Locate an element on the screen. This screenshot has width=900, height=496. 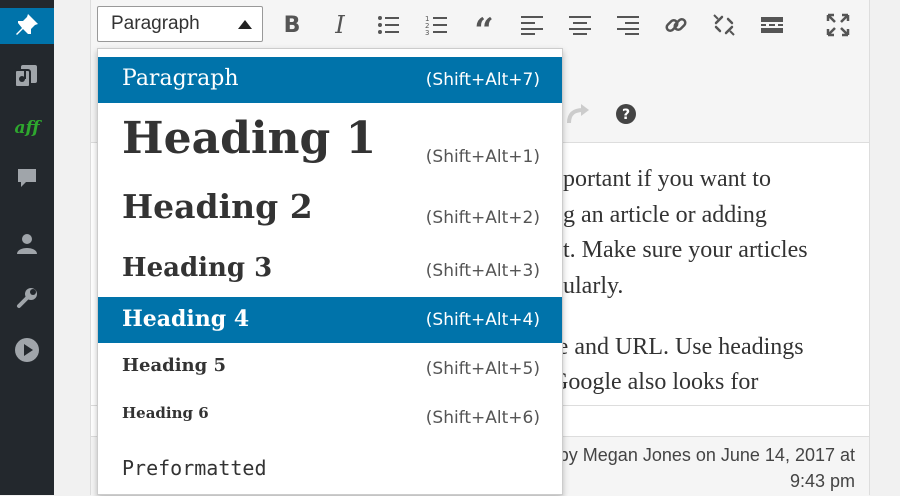
content-line: xt. Make sure your articles is located at coordinates (679, 250).